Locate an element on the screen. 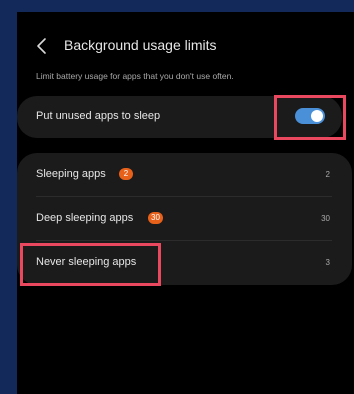  deep-sleeping-apps-badge: 30 is located at coordinates (155, 218).